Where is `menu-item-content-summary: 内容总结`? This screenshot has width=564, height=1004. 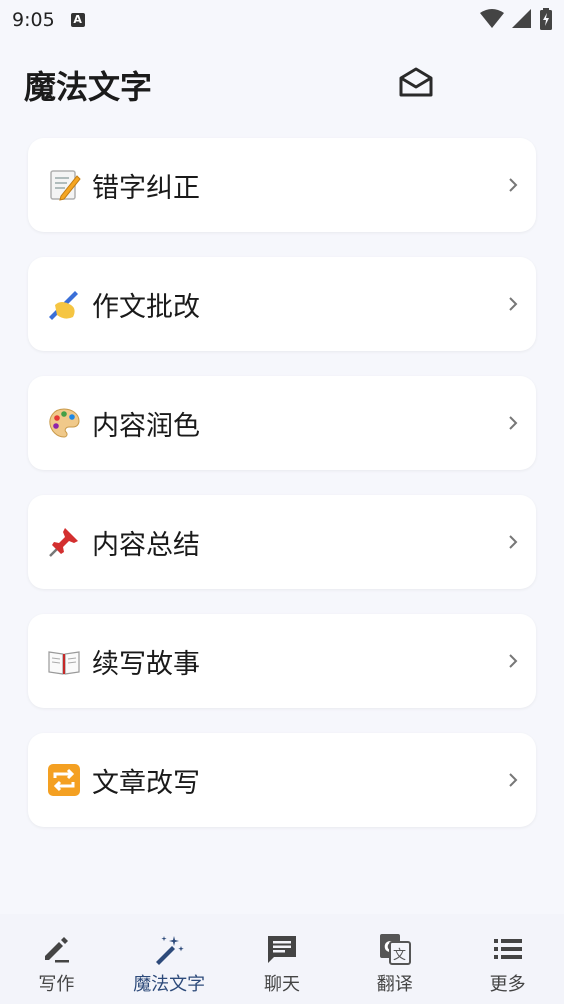 menu-item-content-summary: 内容总结 is located at coordinates (282, 542).